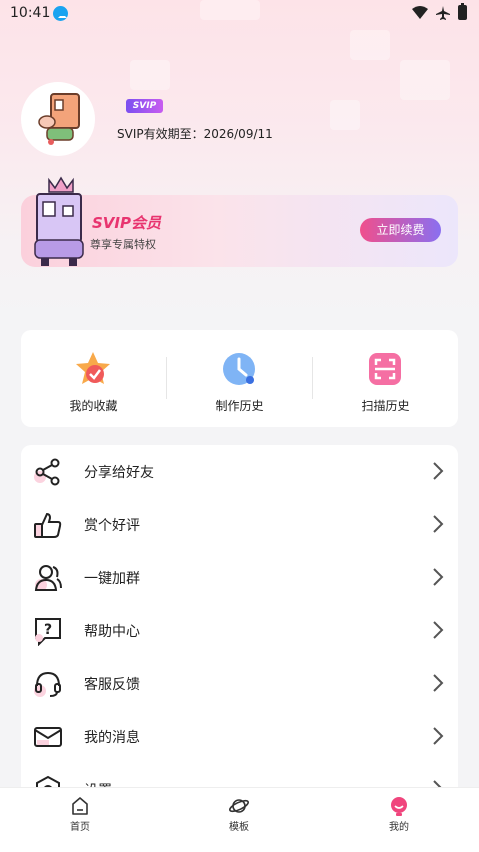 This screenshot has width=479, height=852. What do you see at coordinates (239, 524) in the screenshot?
I see `menu-item-rate: 赏个好评` at bounding box center [239, 524].